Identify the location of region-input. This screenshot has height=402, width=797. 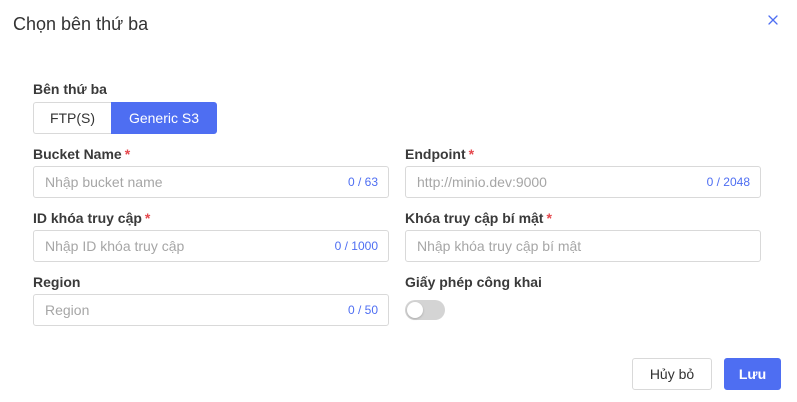
(191, 310).